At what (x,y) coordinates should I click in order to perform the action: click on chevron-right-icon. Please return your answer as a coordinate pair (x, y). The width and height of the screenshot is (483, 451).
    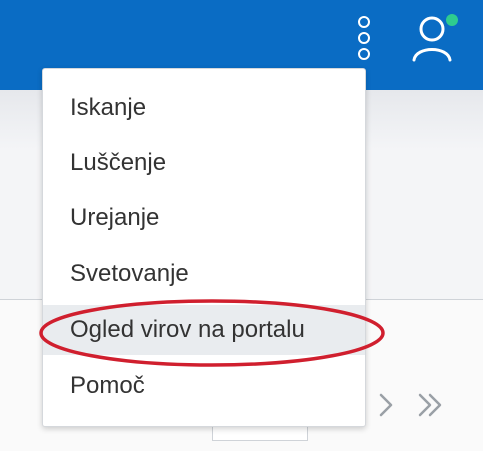
    Looking at the image, I should click on (386, 405).